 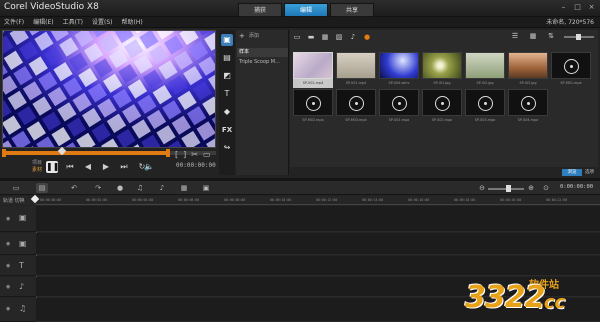 I want to click on import-media-icon: ▭, so click(x=297, y=37).